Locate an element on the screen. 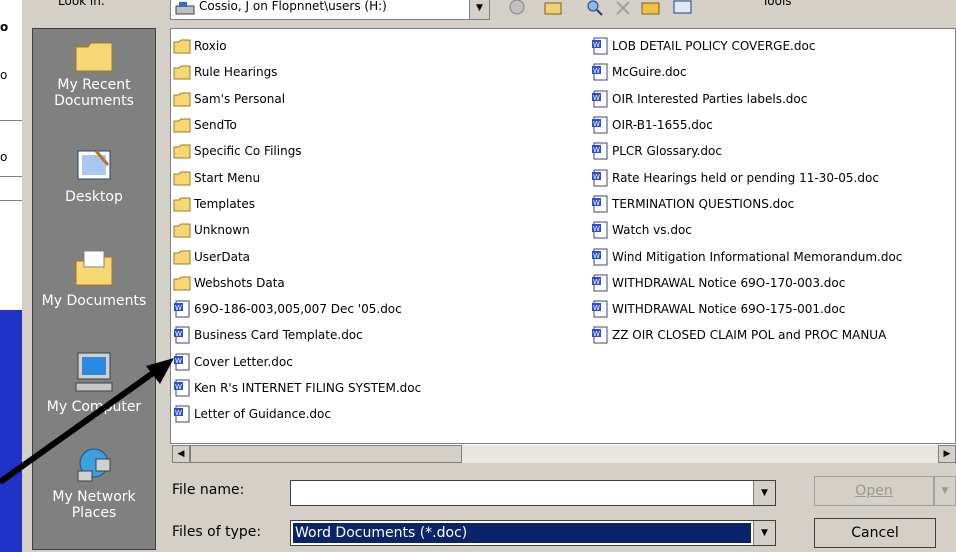 The image size is (956, 552). item-label: Sam's Personal is located at coordinates (240, 98).